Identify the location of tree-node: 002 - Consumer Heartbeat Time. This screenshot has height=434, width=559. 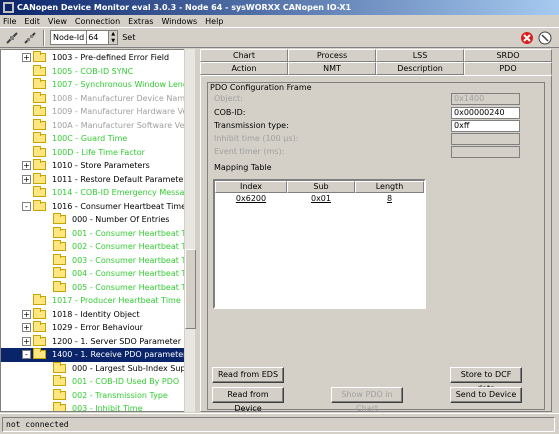
(93, 247).